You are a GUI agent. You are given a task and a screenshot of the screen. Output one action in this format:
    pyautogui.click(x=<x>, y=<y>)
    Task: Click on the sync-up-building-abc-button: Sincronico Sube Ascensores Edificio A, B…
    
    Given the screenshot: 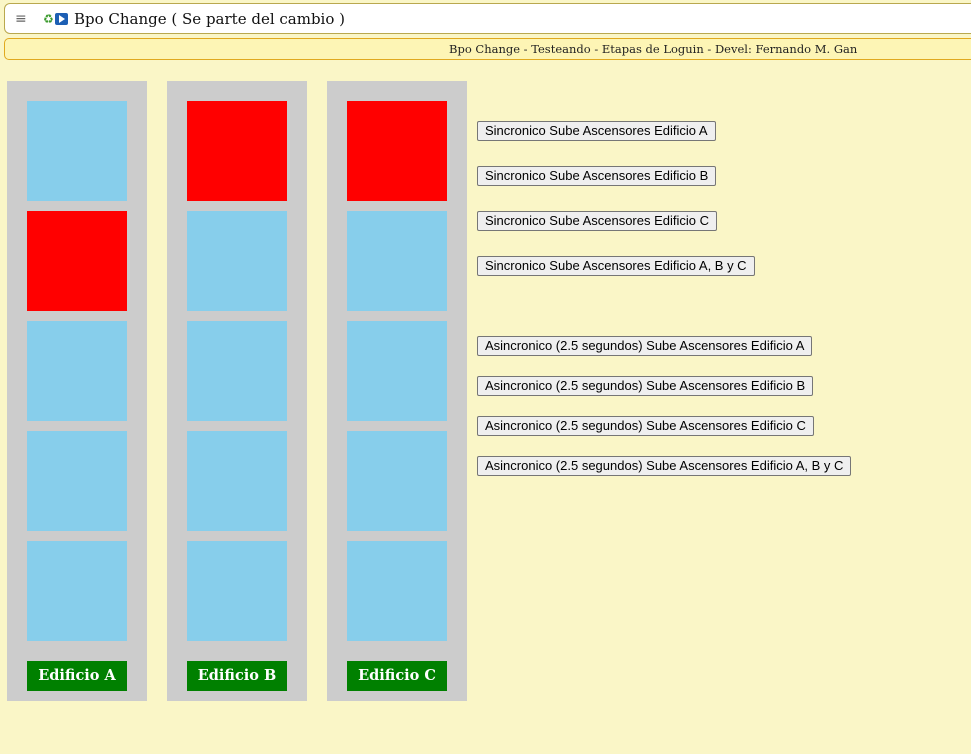 What is the action you would take?
    pyautogui.click(x=616, y=266)
    